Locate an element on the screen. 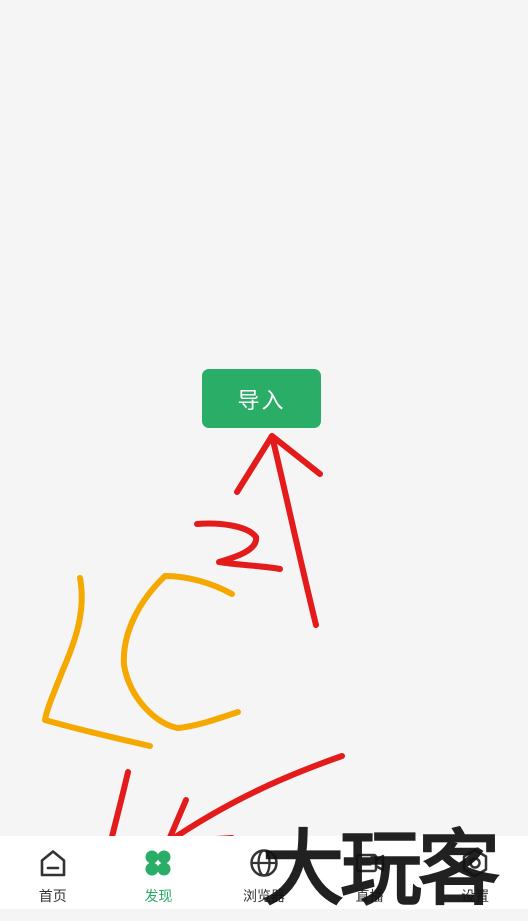 The image size is (528, 921). tab-discover: 发现 is located at coordinates (159, 872).